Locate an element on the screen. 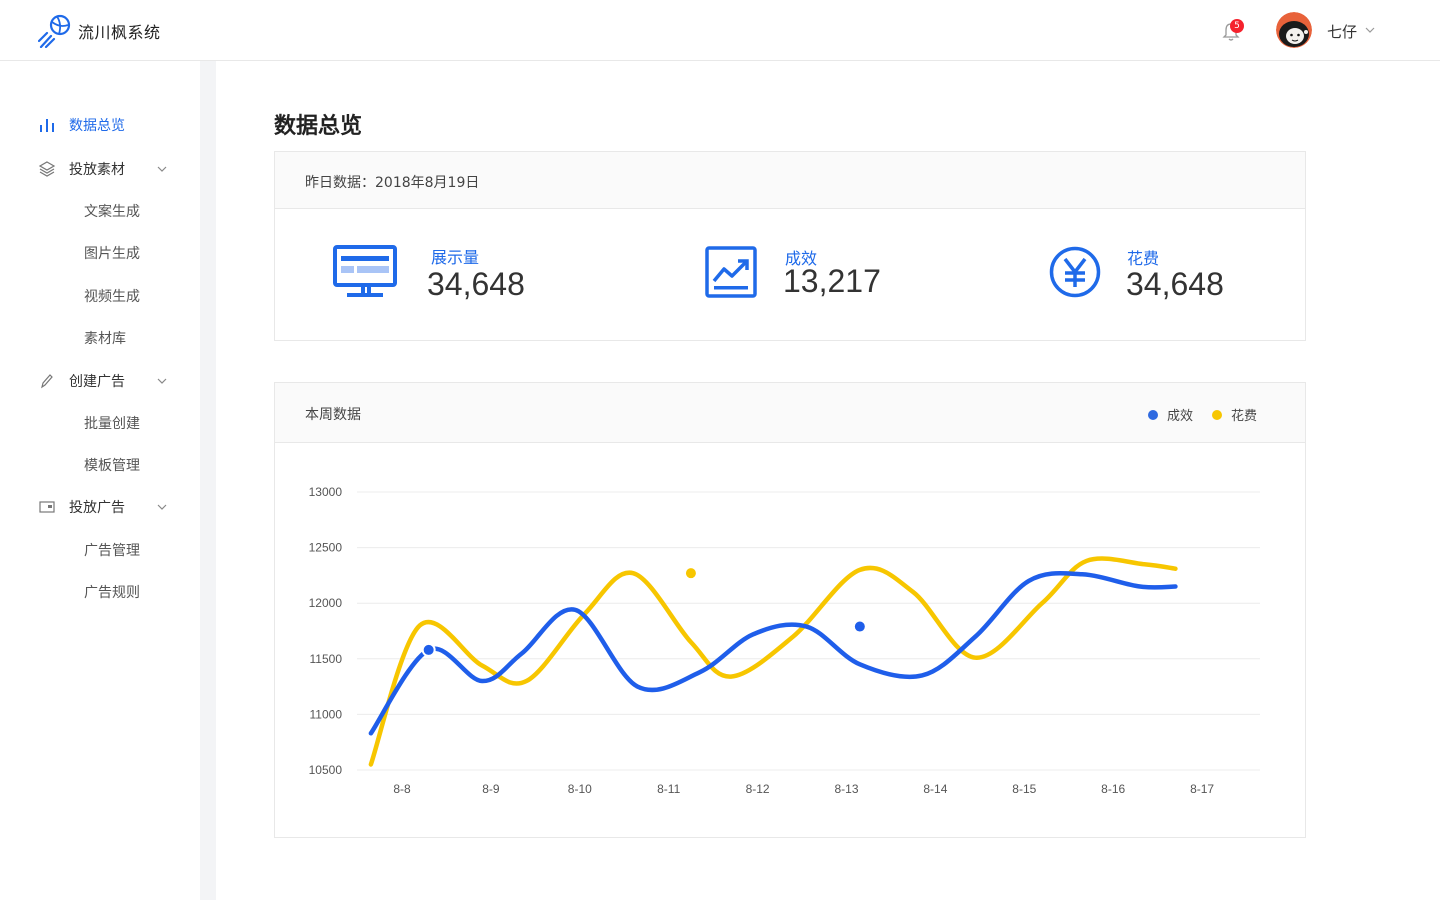 The width and height of the screenshot is (1440, 900). card-header: 昨日数据：2018年8月19日 is located at coordinates (790, 180).